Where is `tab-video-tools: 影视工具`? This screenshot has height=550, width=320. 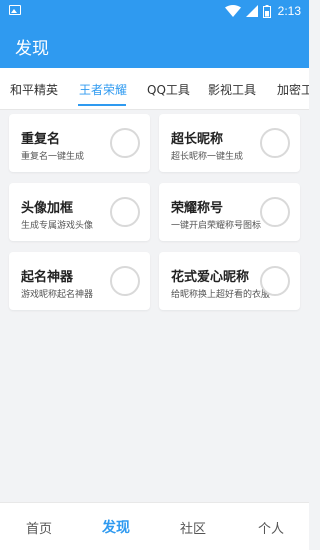 tab-video-tools: 影视工具 is located at coordinates (232, 89).